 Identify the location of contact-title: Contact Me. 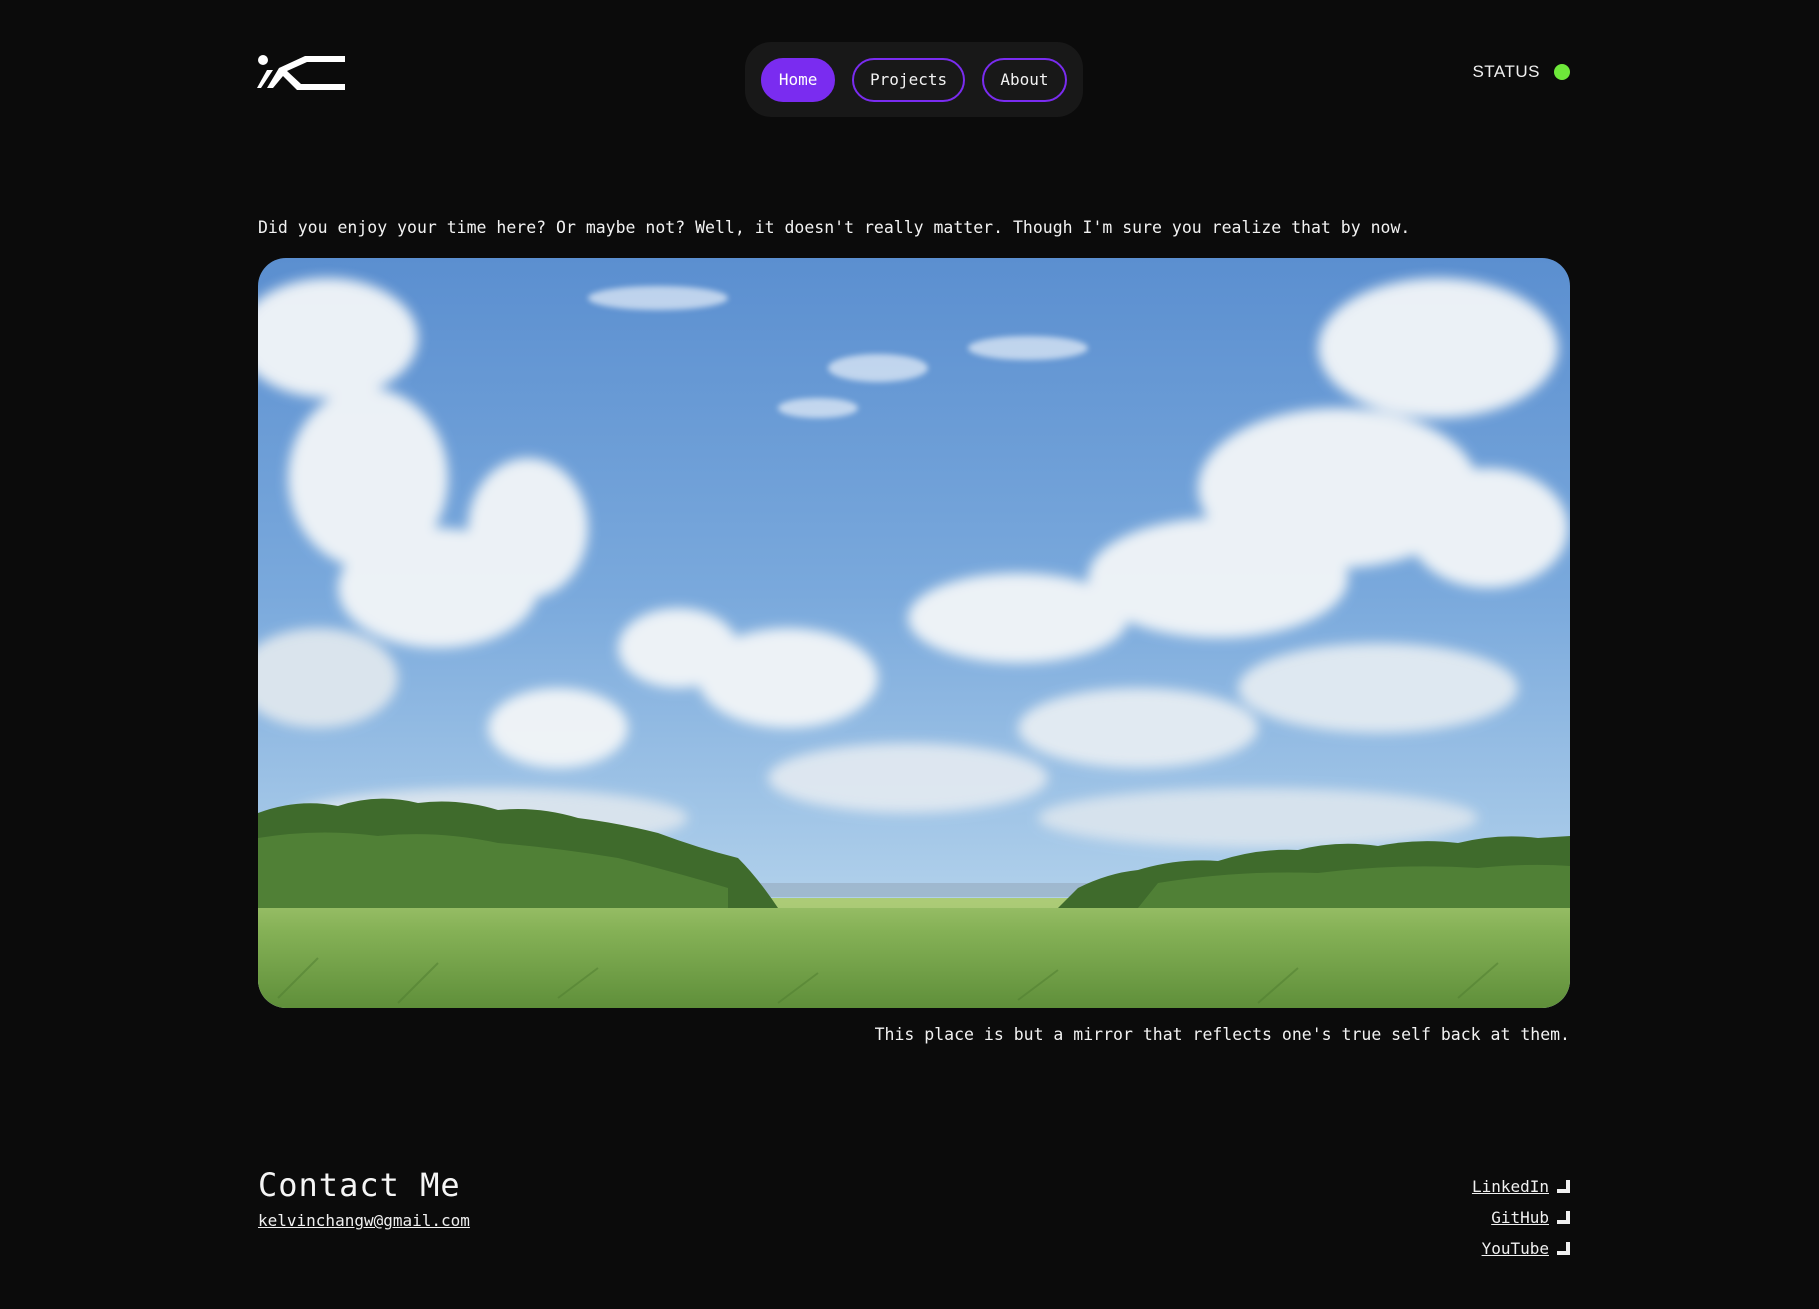
(359, 1185).